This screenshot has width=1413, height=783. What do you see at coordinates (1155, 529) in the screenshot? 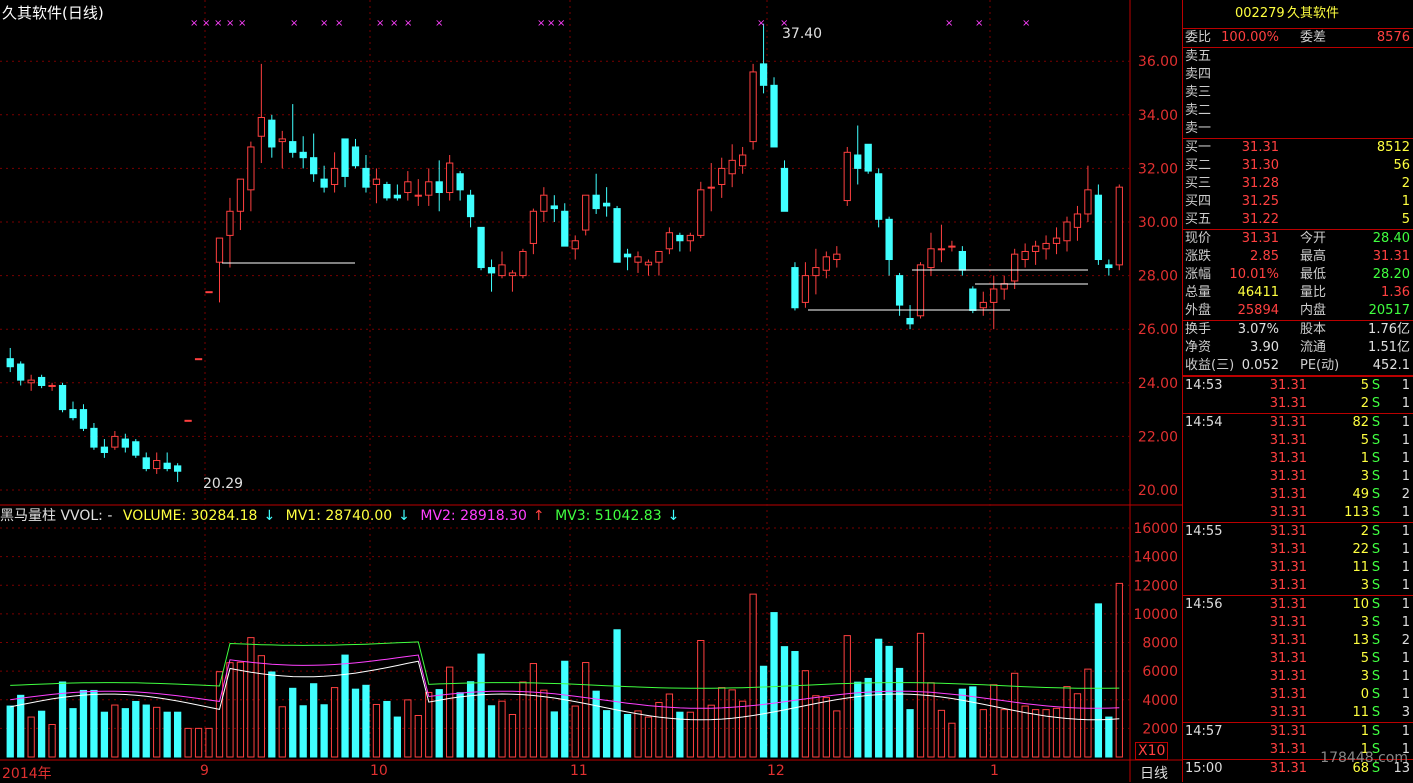
I see `volume-tick-label: 16000` at bounding box center [1155, 529].